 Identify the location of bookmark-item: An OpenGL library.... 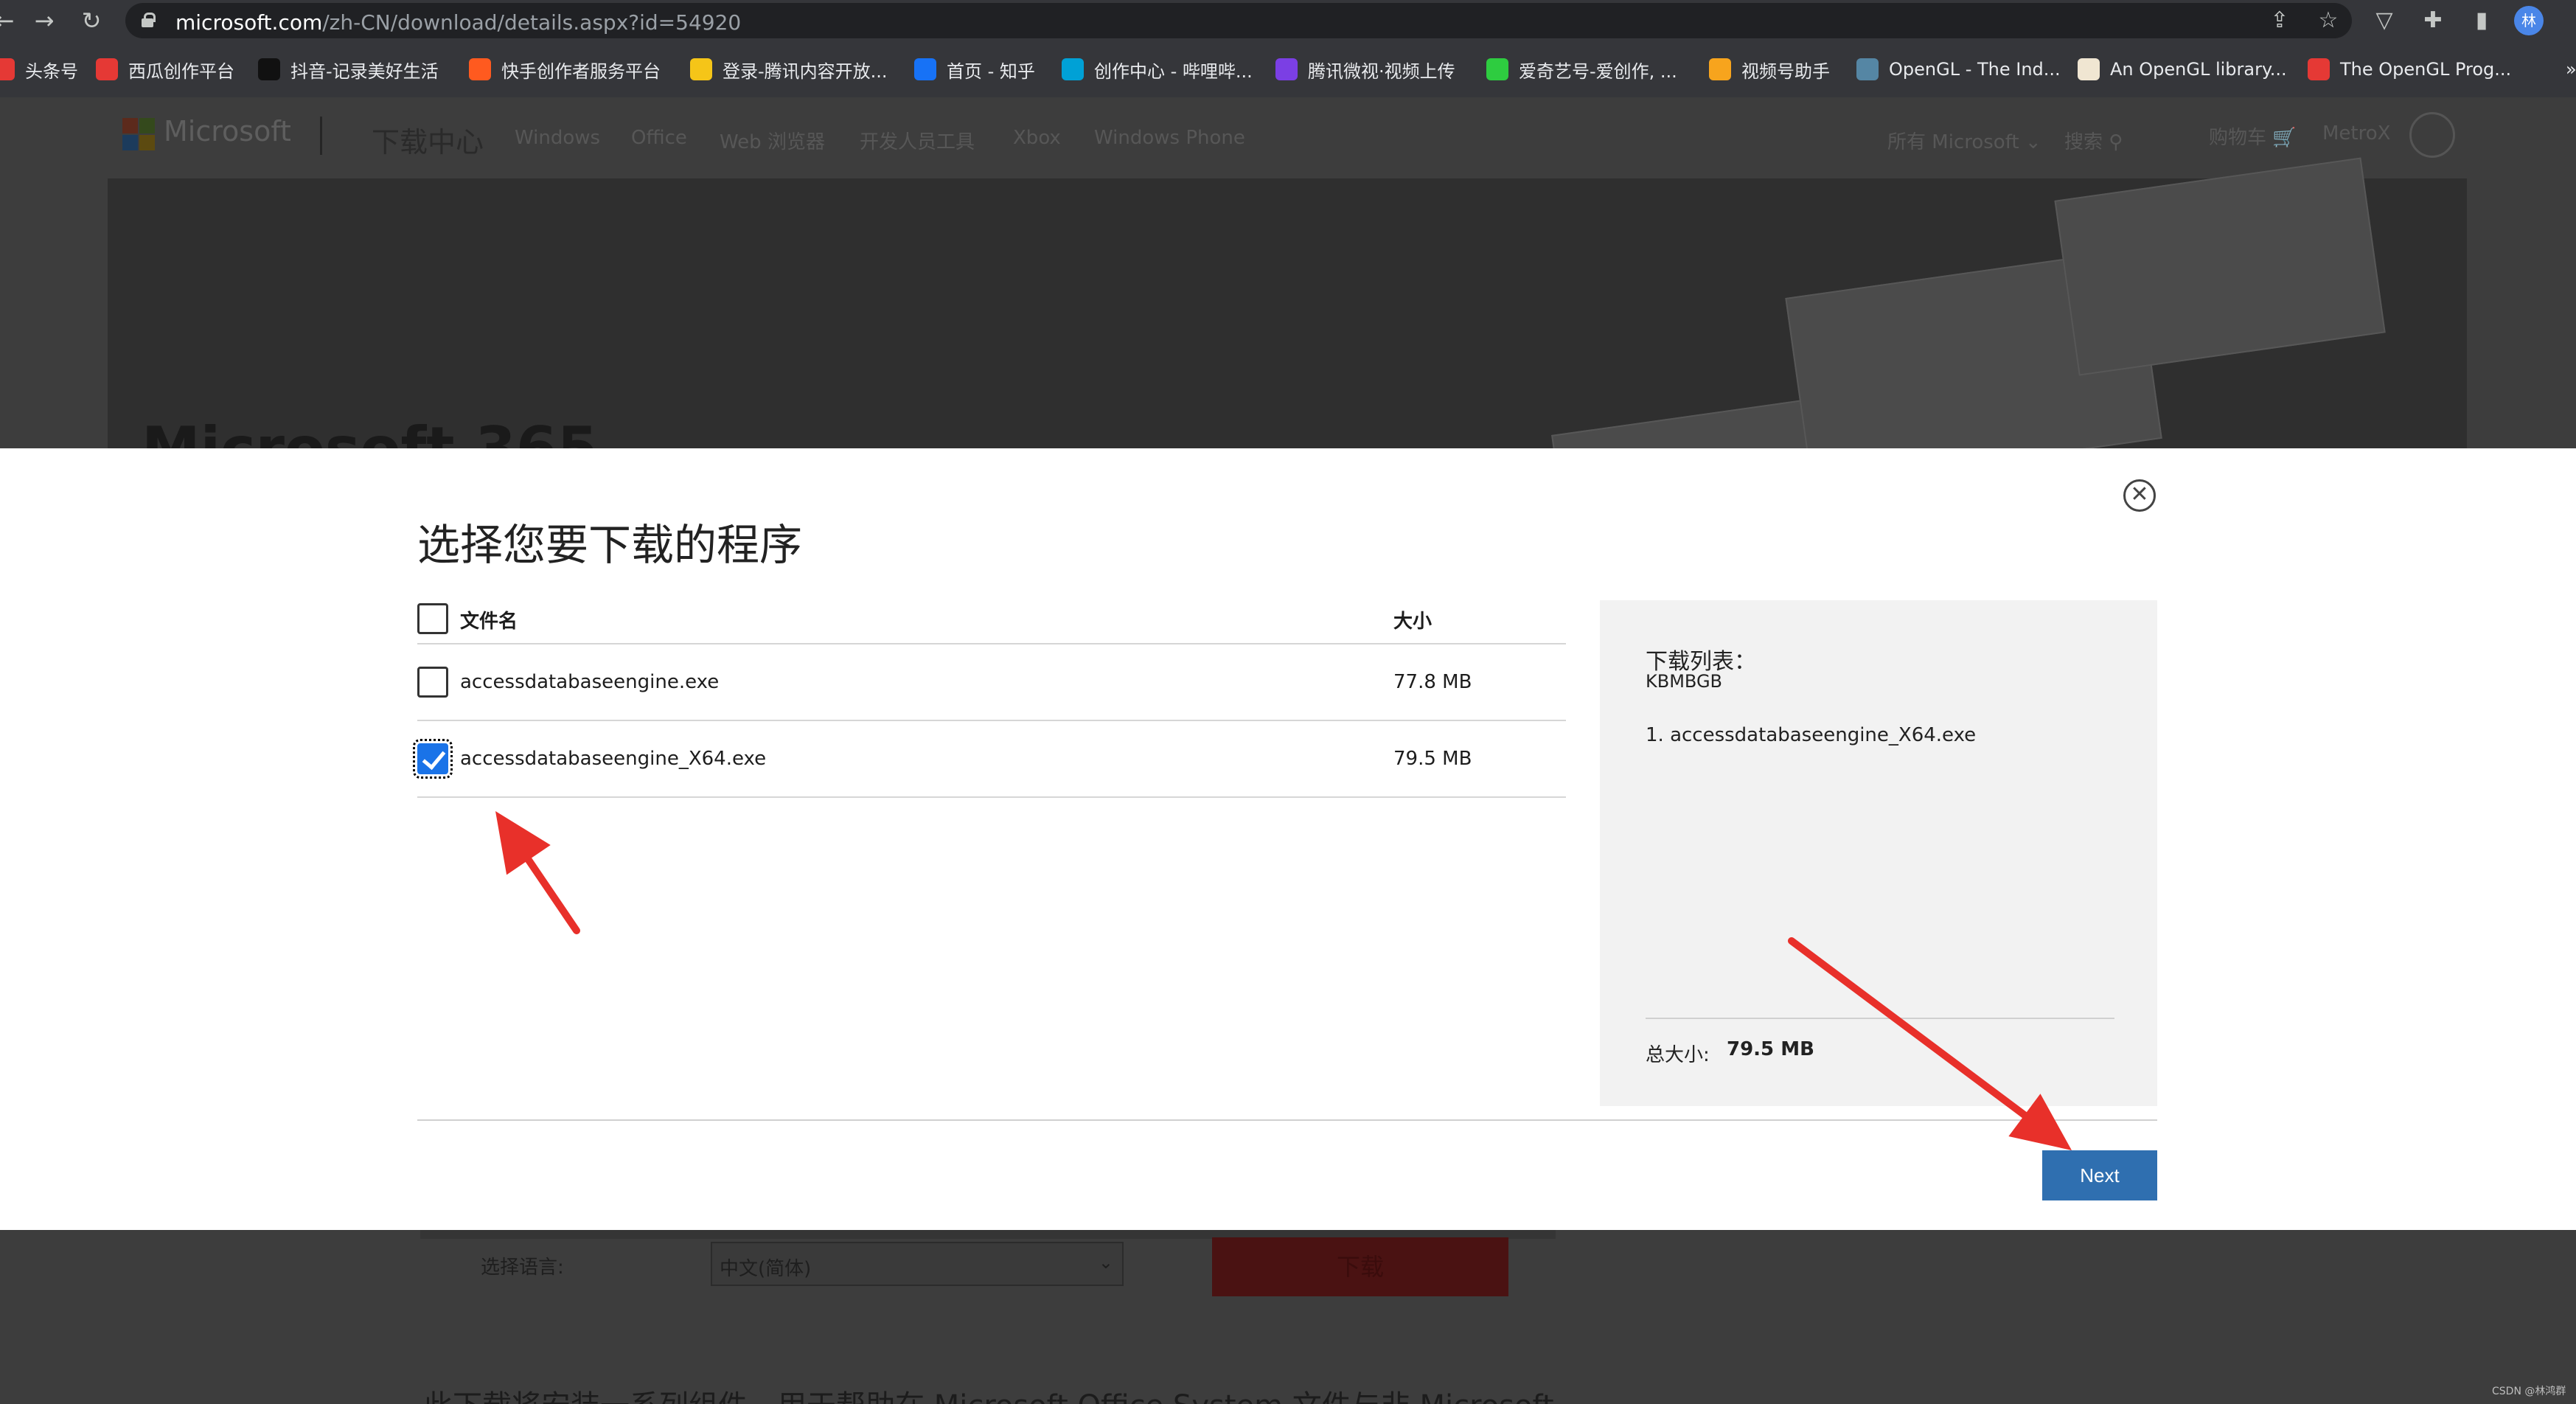
(2182, 69).